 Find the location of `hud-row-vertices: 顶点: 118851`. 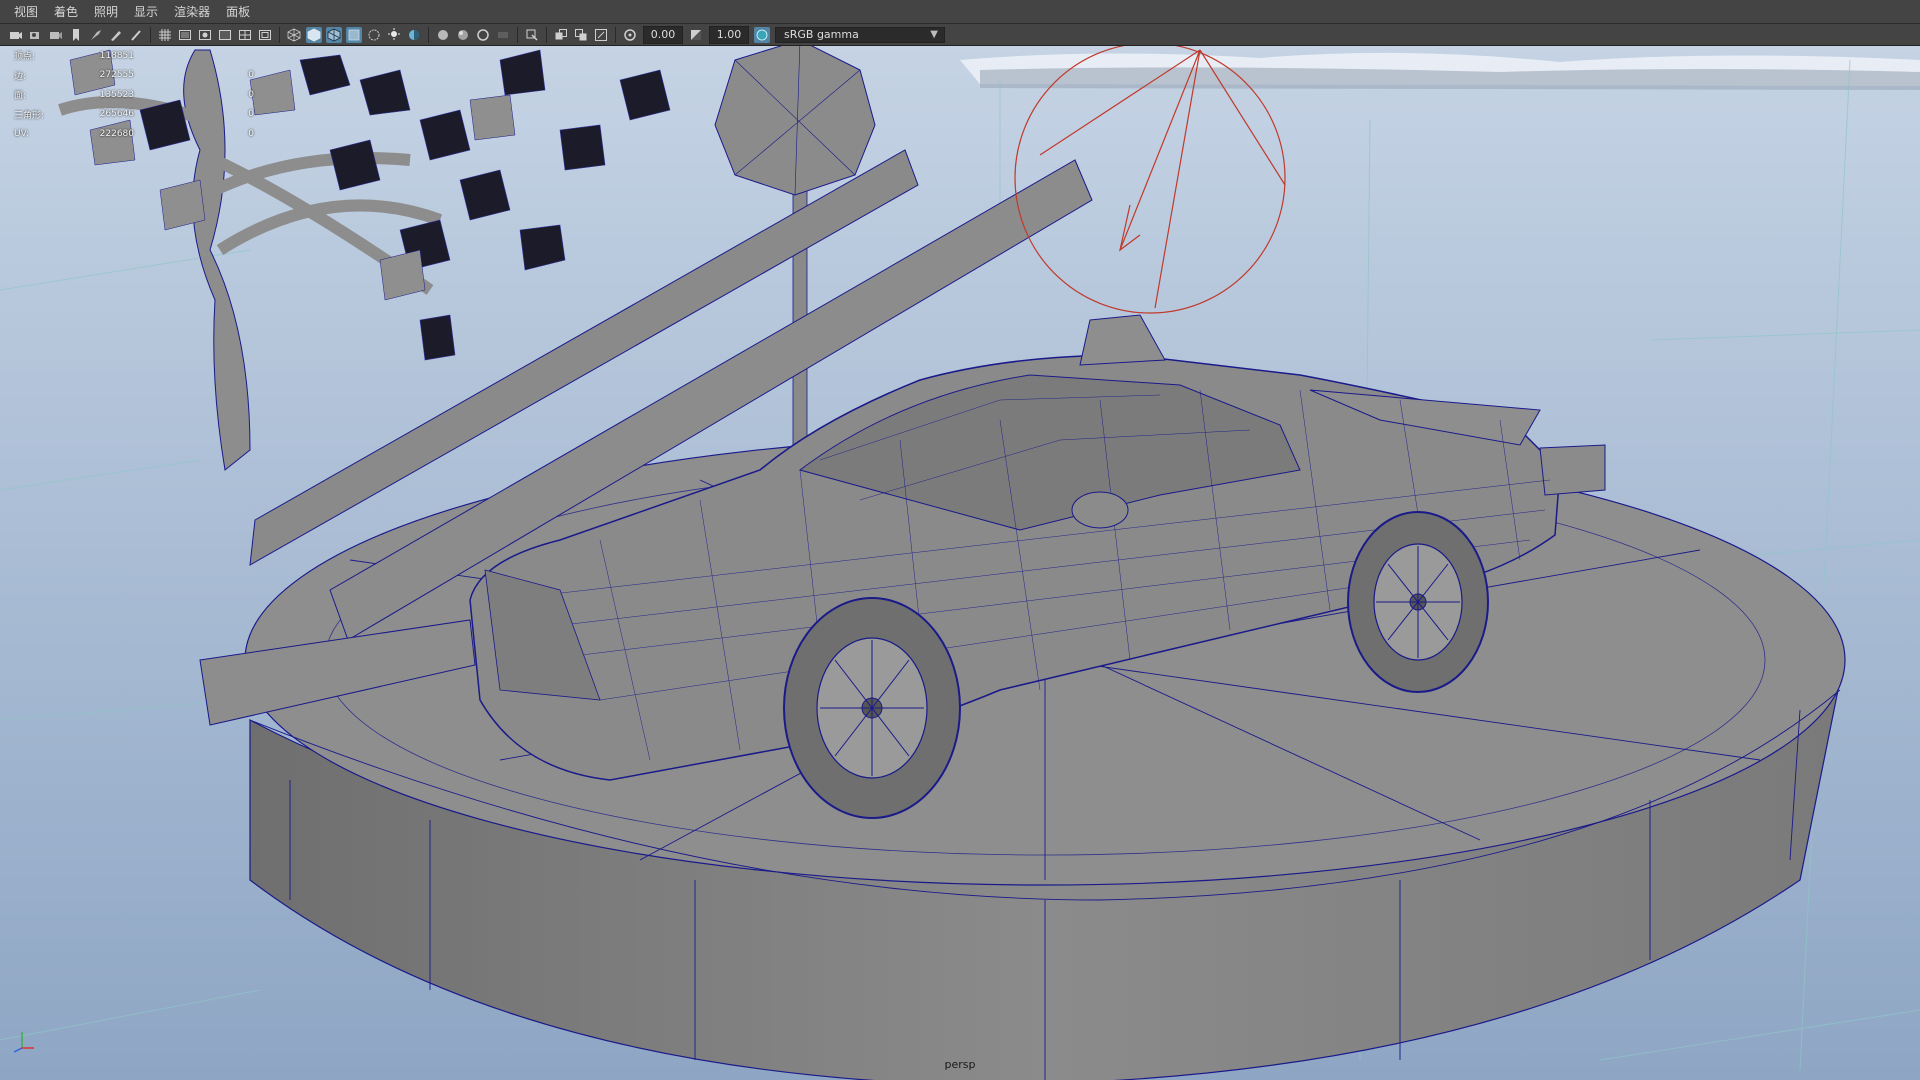

hud-row-vertices: 顶点: 118851 is located at coordinates (134, 56).